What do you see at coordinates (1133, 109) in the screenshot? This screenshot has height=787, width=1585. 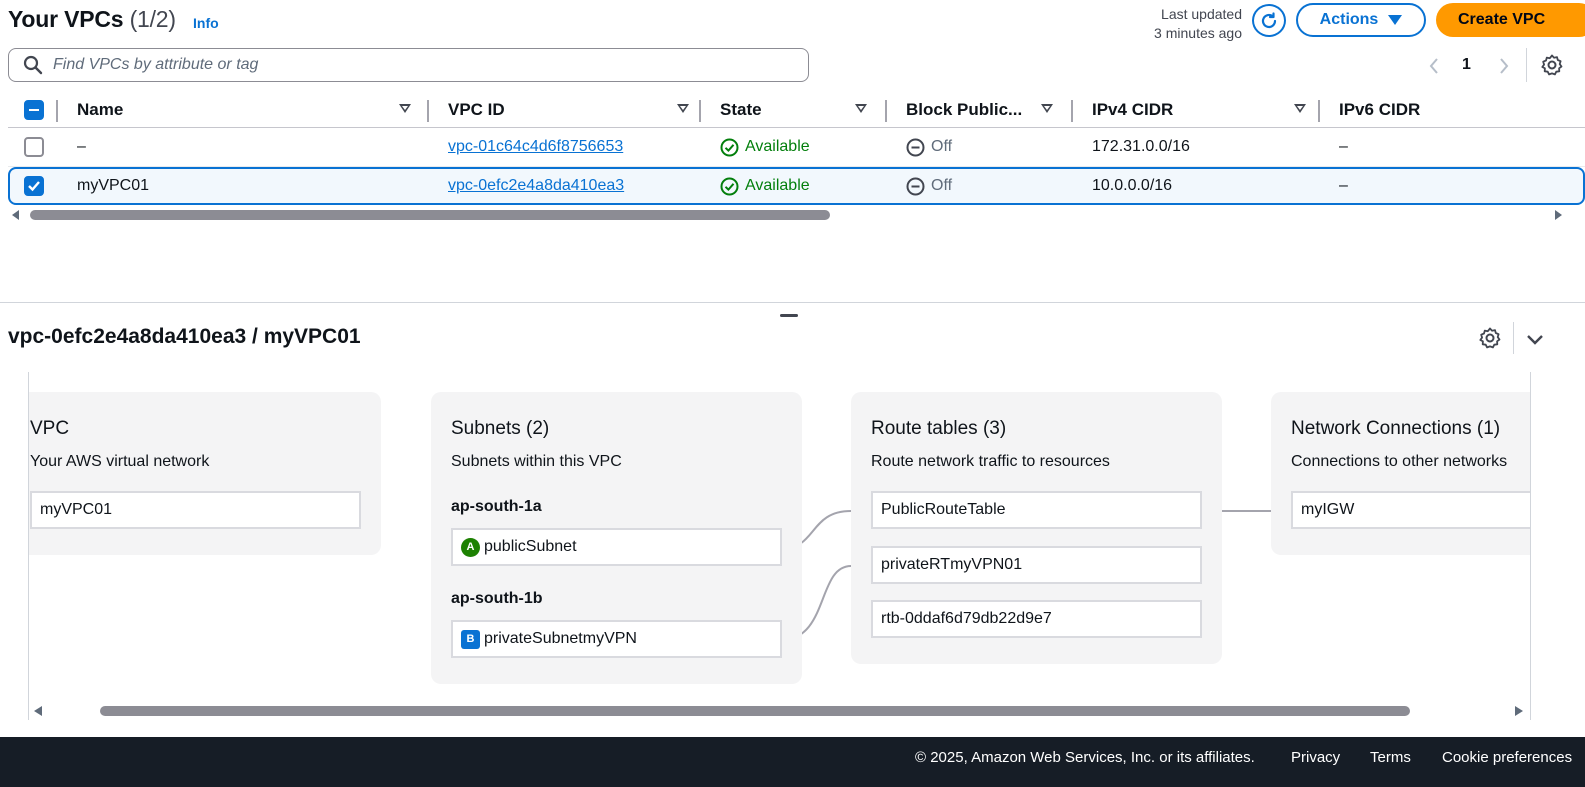 I see `column-header-label: IPv4 CIDR` at bounding box center [1133, 109].